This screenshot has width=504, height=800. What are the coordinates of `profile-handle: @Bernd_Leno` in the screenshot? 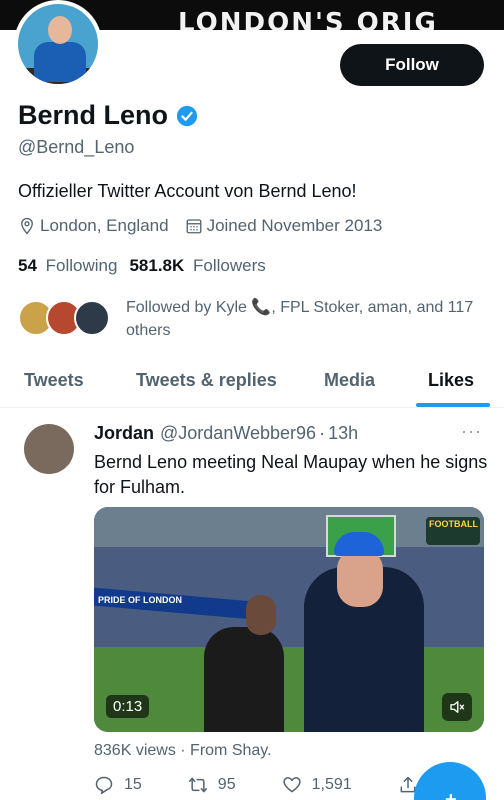 It's located at (76, 147).